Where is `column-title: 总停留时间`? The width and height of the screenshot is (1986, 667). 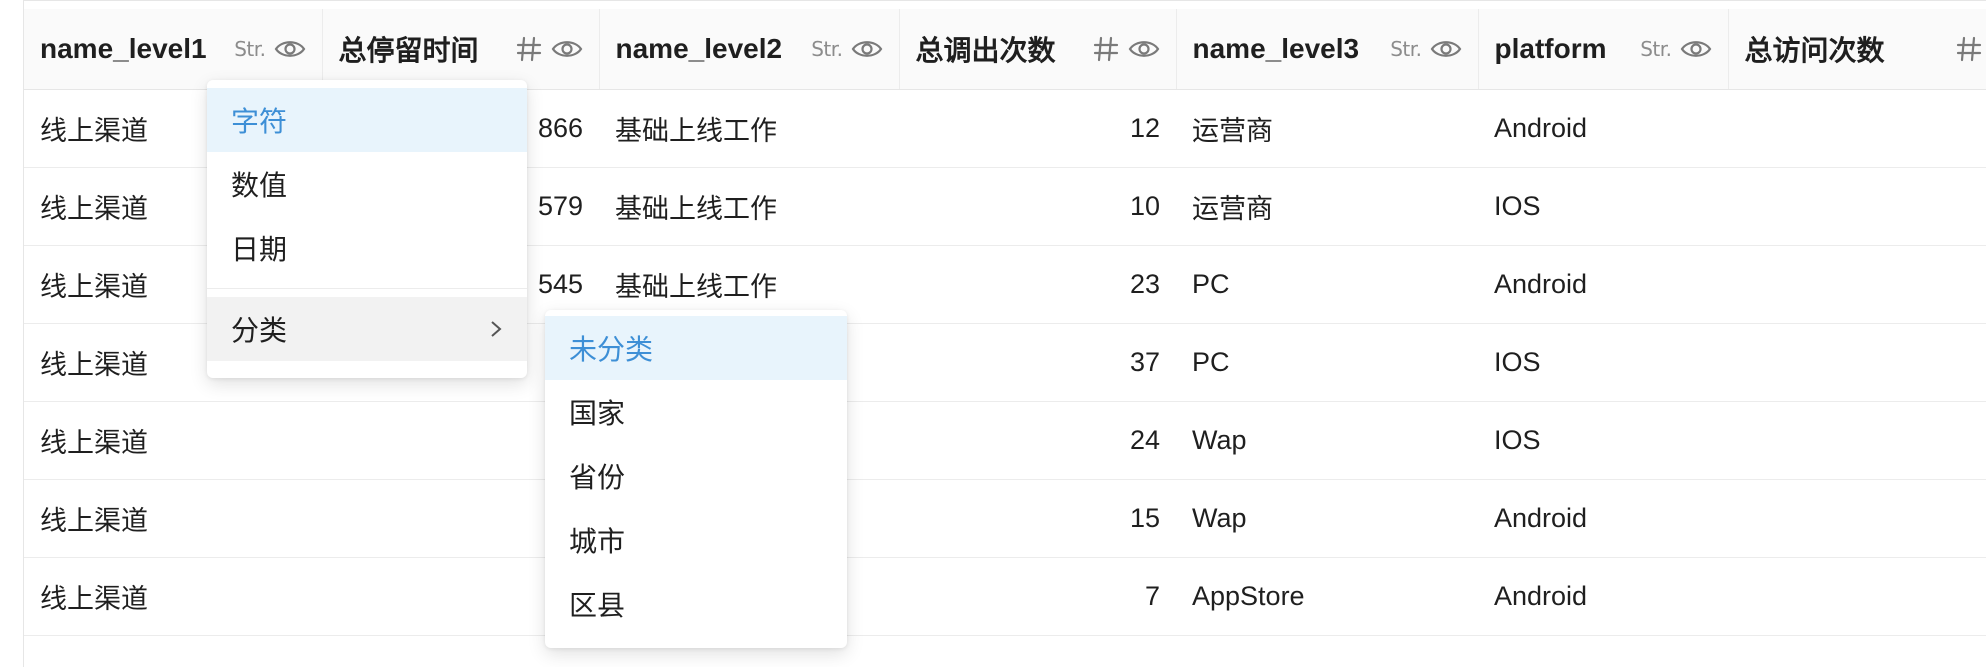
column-title: 总停留时间 is located at coordinates (423, 49).